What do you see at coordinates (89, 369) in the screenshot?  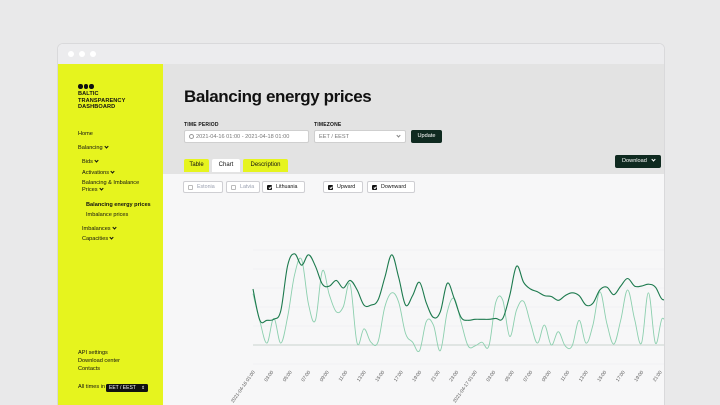 I see `nav-contacts: Contacts` at bounding box center [89, 369].